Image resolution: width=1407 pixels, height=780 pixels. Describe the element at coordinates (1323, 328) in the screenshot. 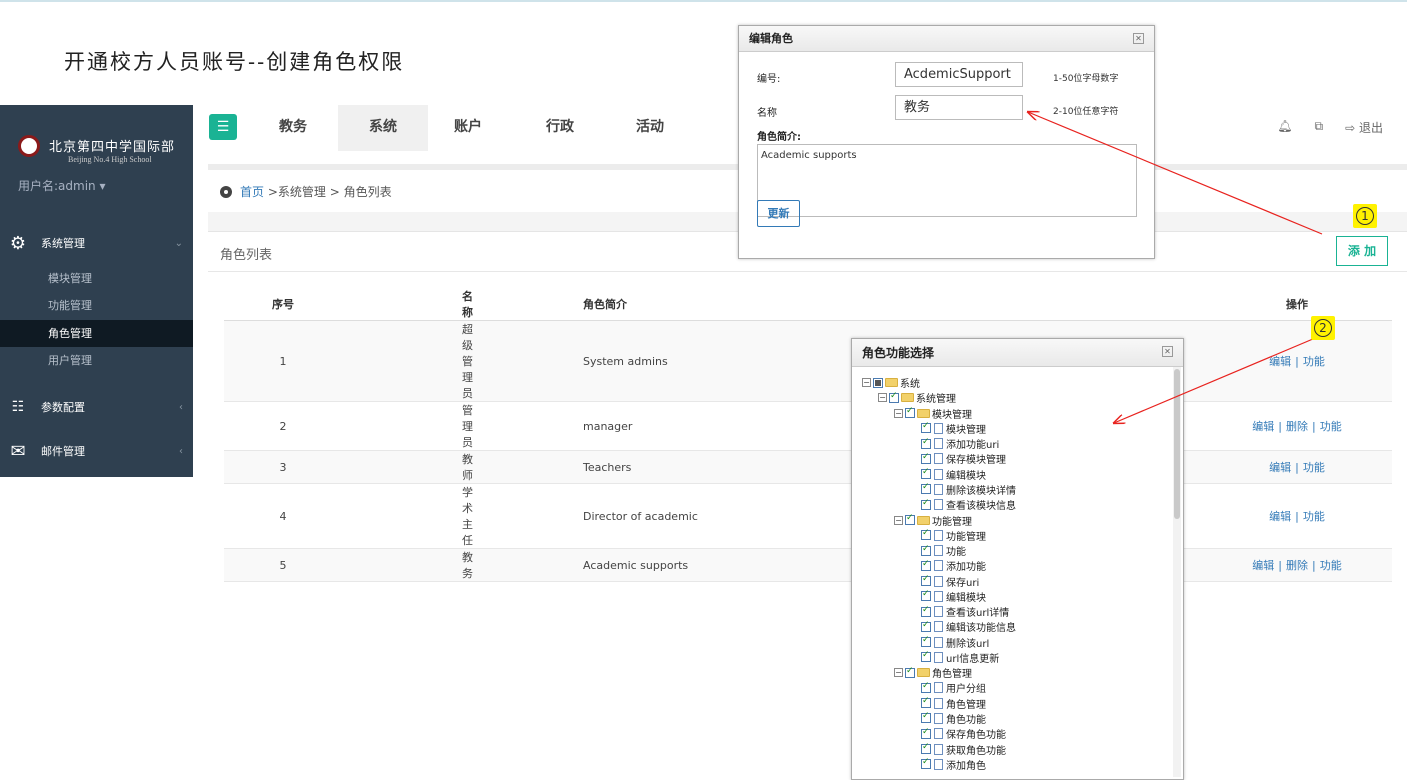

I see `annotation-marker-2: 2` at that location.